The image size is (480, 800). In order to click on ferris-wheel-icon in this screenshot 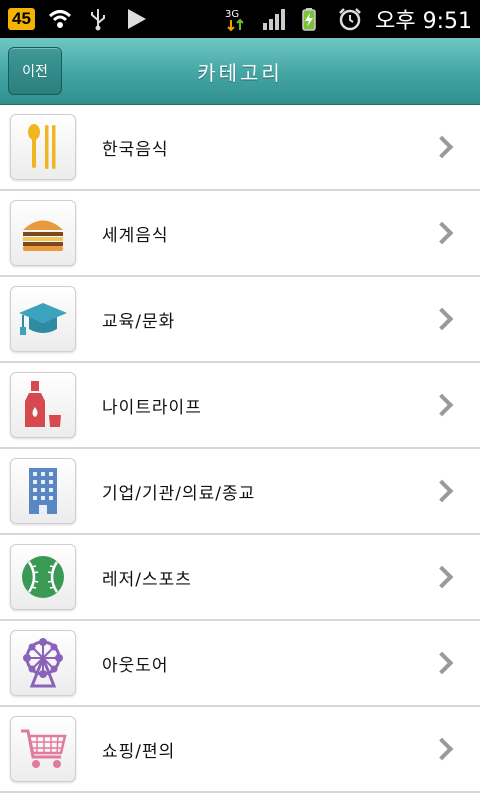, I will do `click(43, 663)`.